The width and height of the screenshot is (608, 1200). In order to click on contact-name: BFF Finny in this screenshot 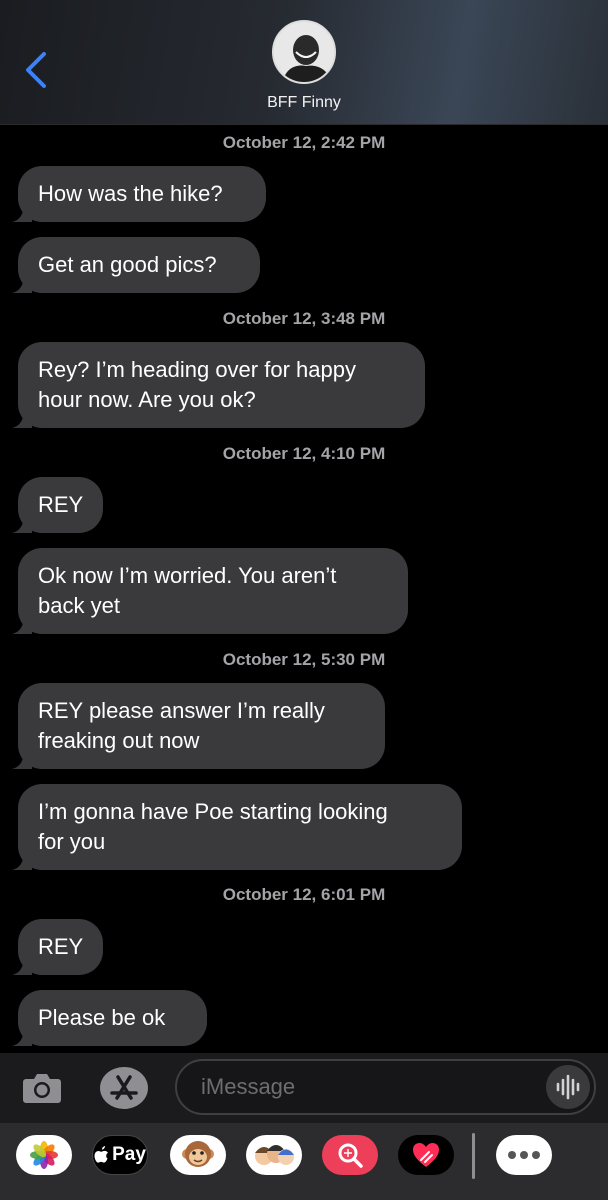, I will do `click(304, 103)`.